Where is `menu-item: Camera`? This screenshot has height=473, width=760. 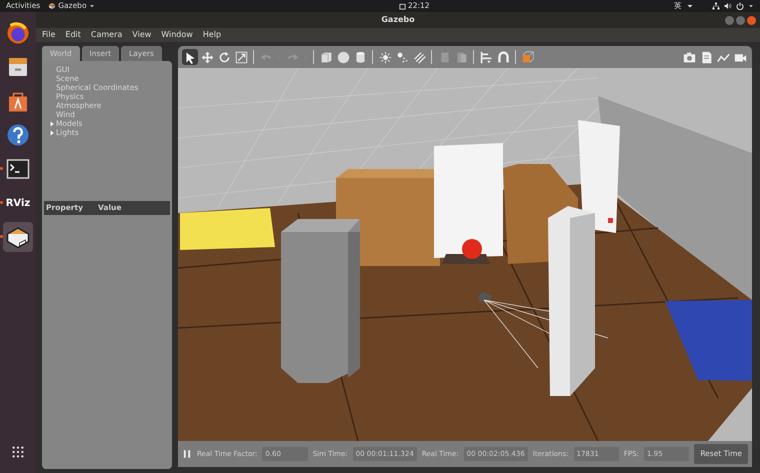
menu-item: Camera is located at coordinates (106, 35).